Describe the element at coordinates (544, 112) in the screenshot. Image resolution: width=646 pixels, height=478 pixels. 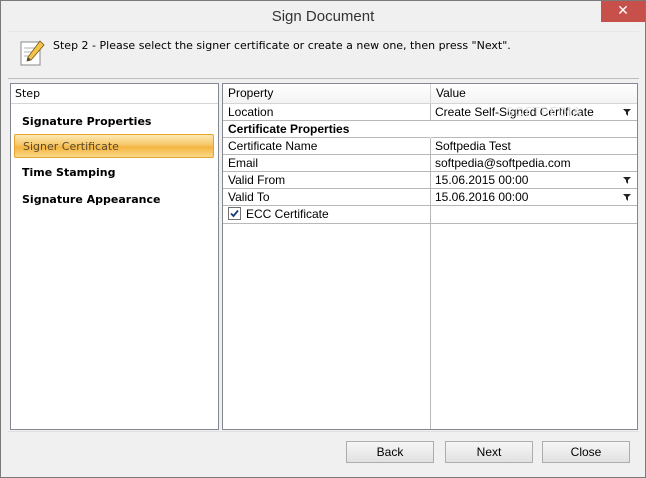
I see `softpedia-watermark: SOFTPEDIA` at that location.